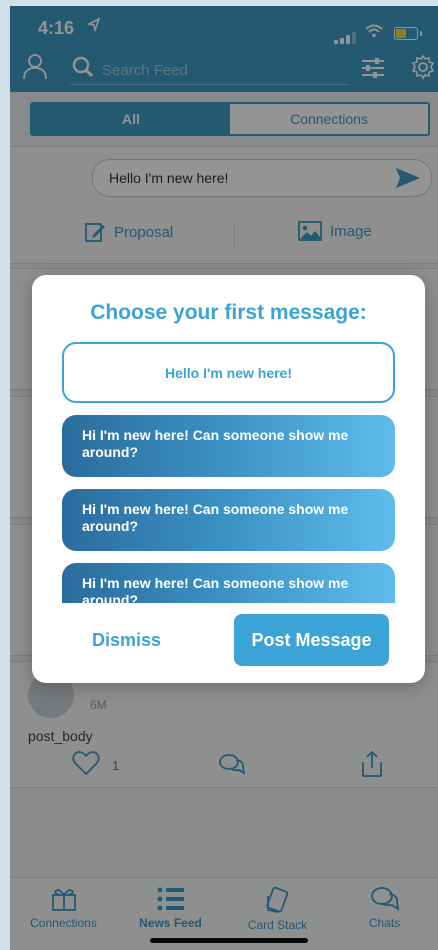 The width and height of the screenshot is (438, 950). Describe the element at coordinates (228, 372) in the screenshot. I see `message-option: Hello I'm new here!` at that location.